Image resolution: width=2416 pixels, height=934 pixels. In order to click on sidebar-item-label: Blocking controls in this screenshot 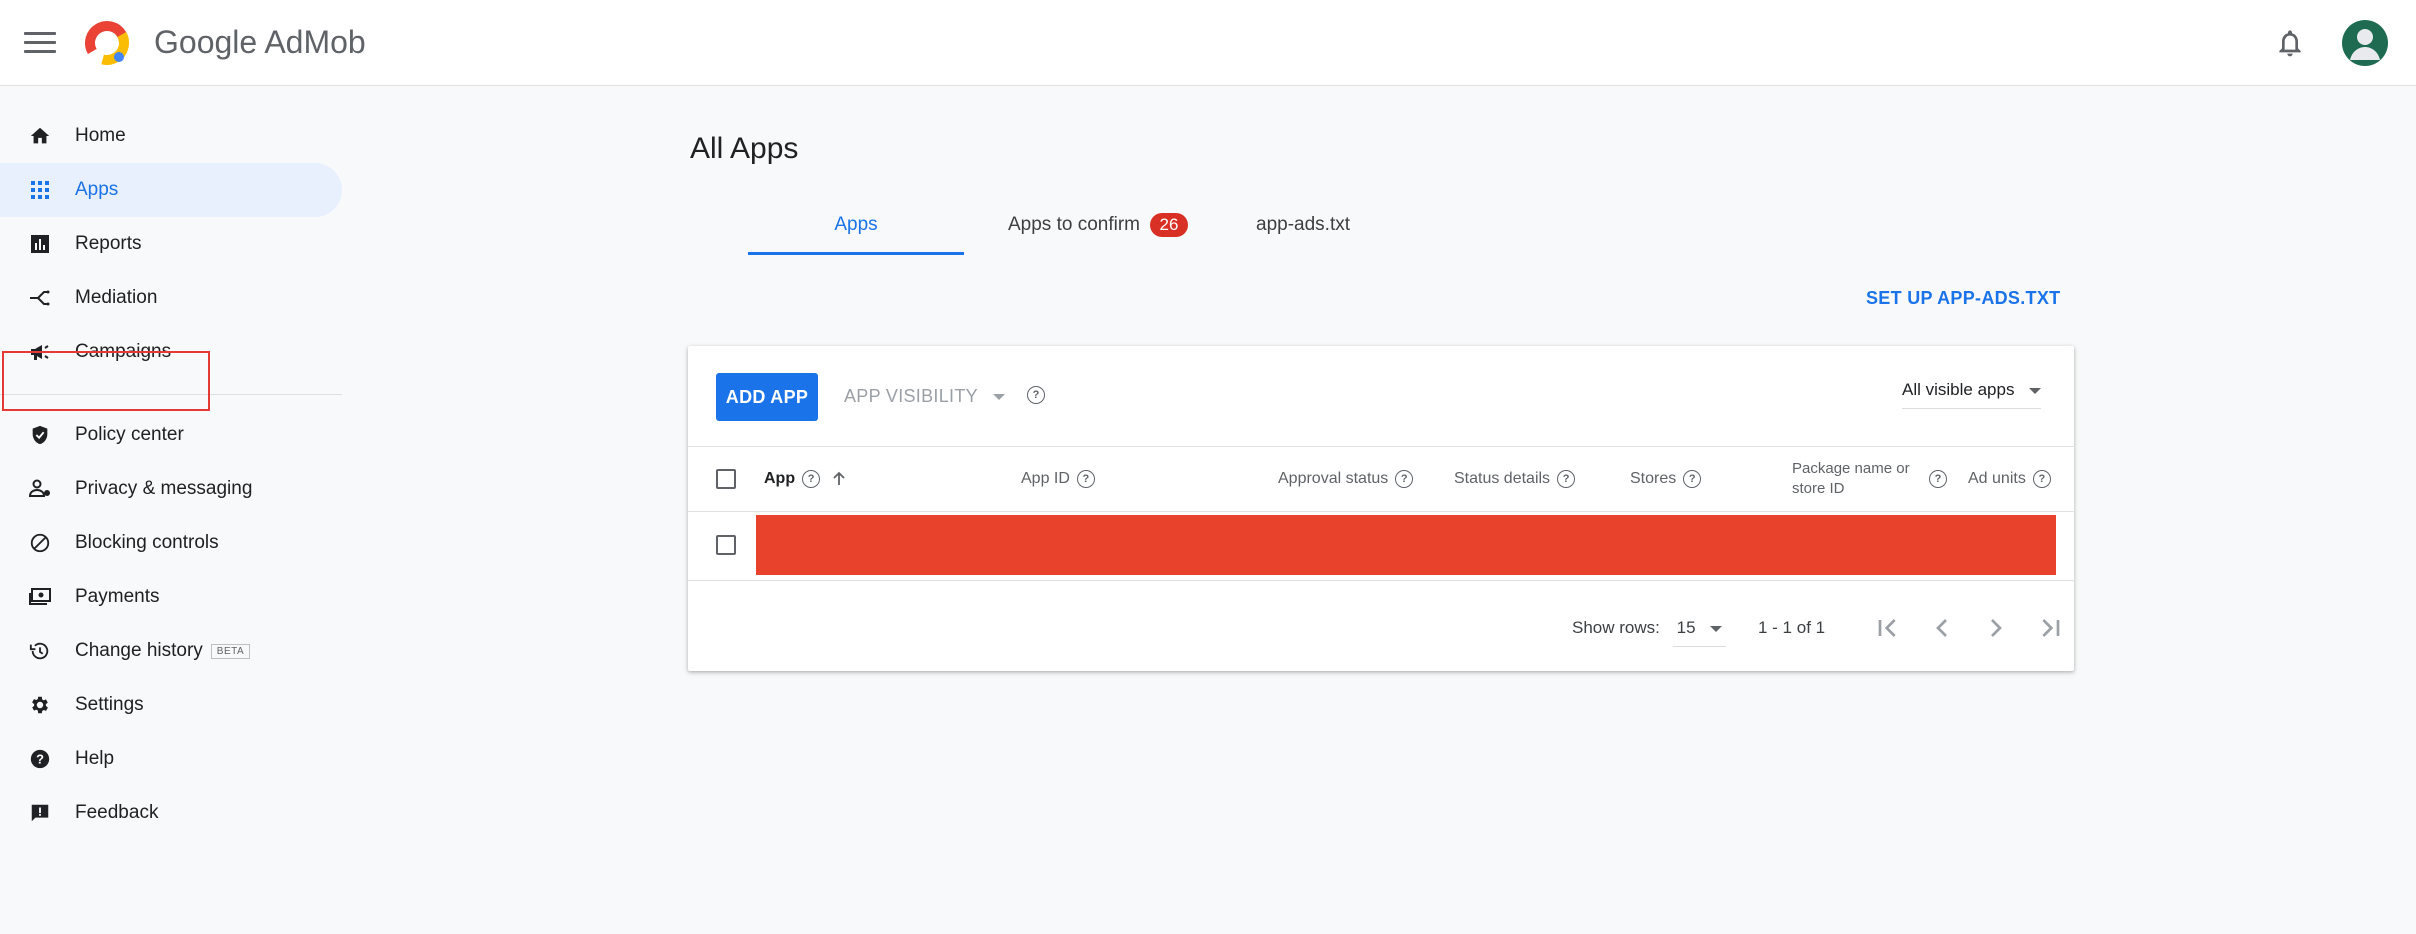, I will do `click(147, 542)`.